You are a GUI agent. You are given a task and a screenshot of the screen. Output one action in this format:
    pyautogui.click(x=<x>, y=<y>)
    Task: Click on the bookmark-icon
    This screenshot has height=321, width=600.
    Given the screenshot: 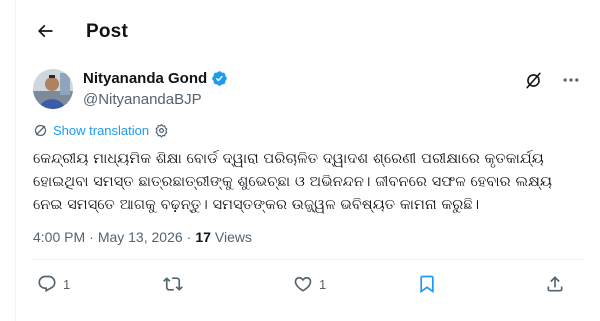 What is the action you would take?
    pyautogui.click(x=427, y=284)
    